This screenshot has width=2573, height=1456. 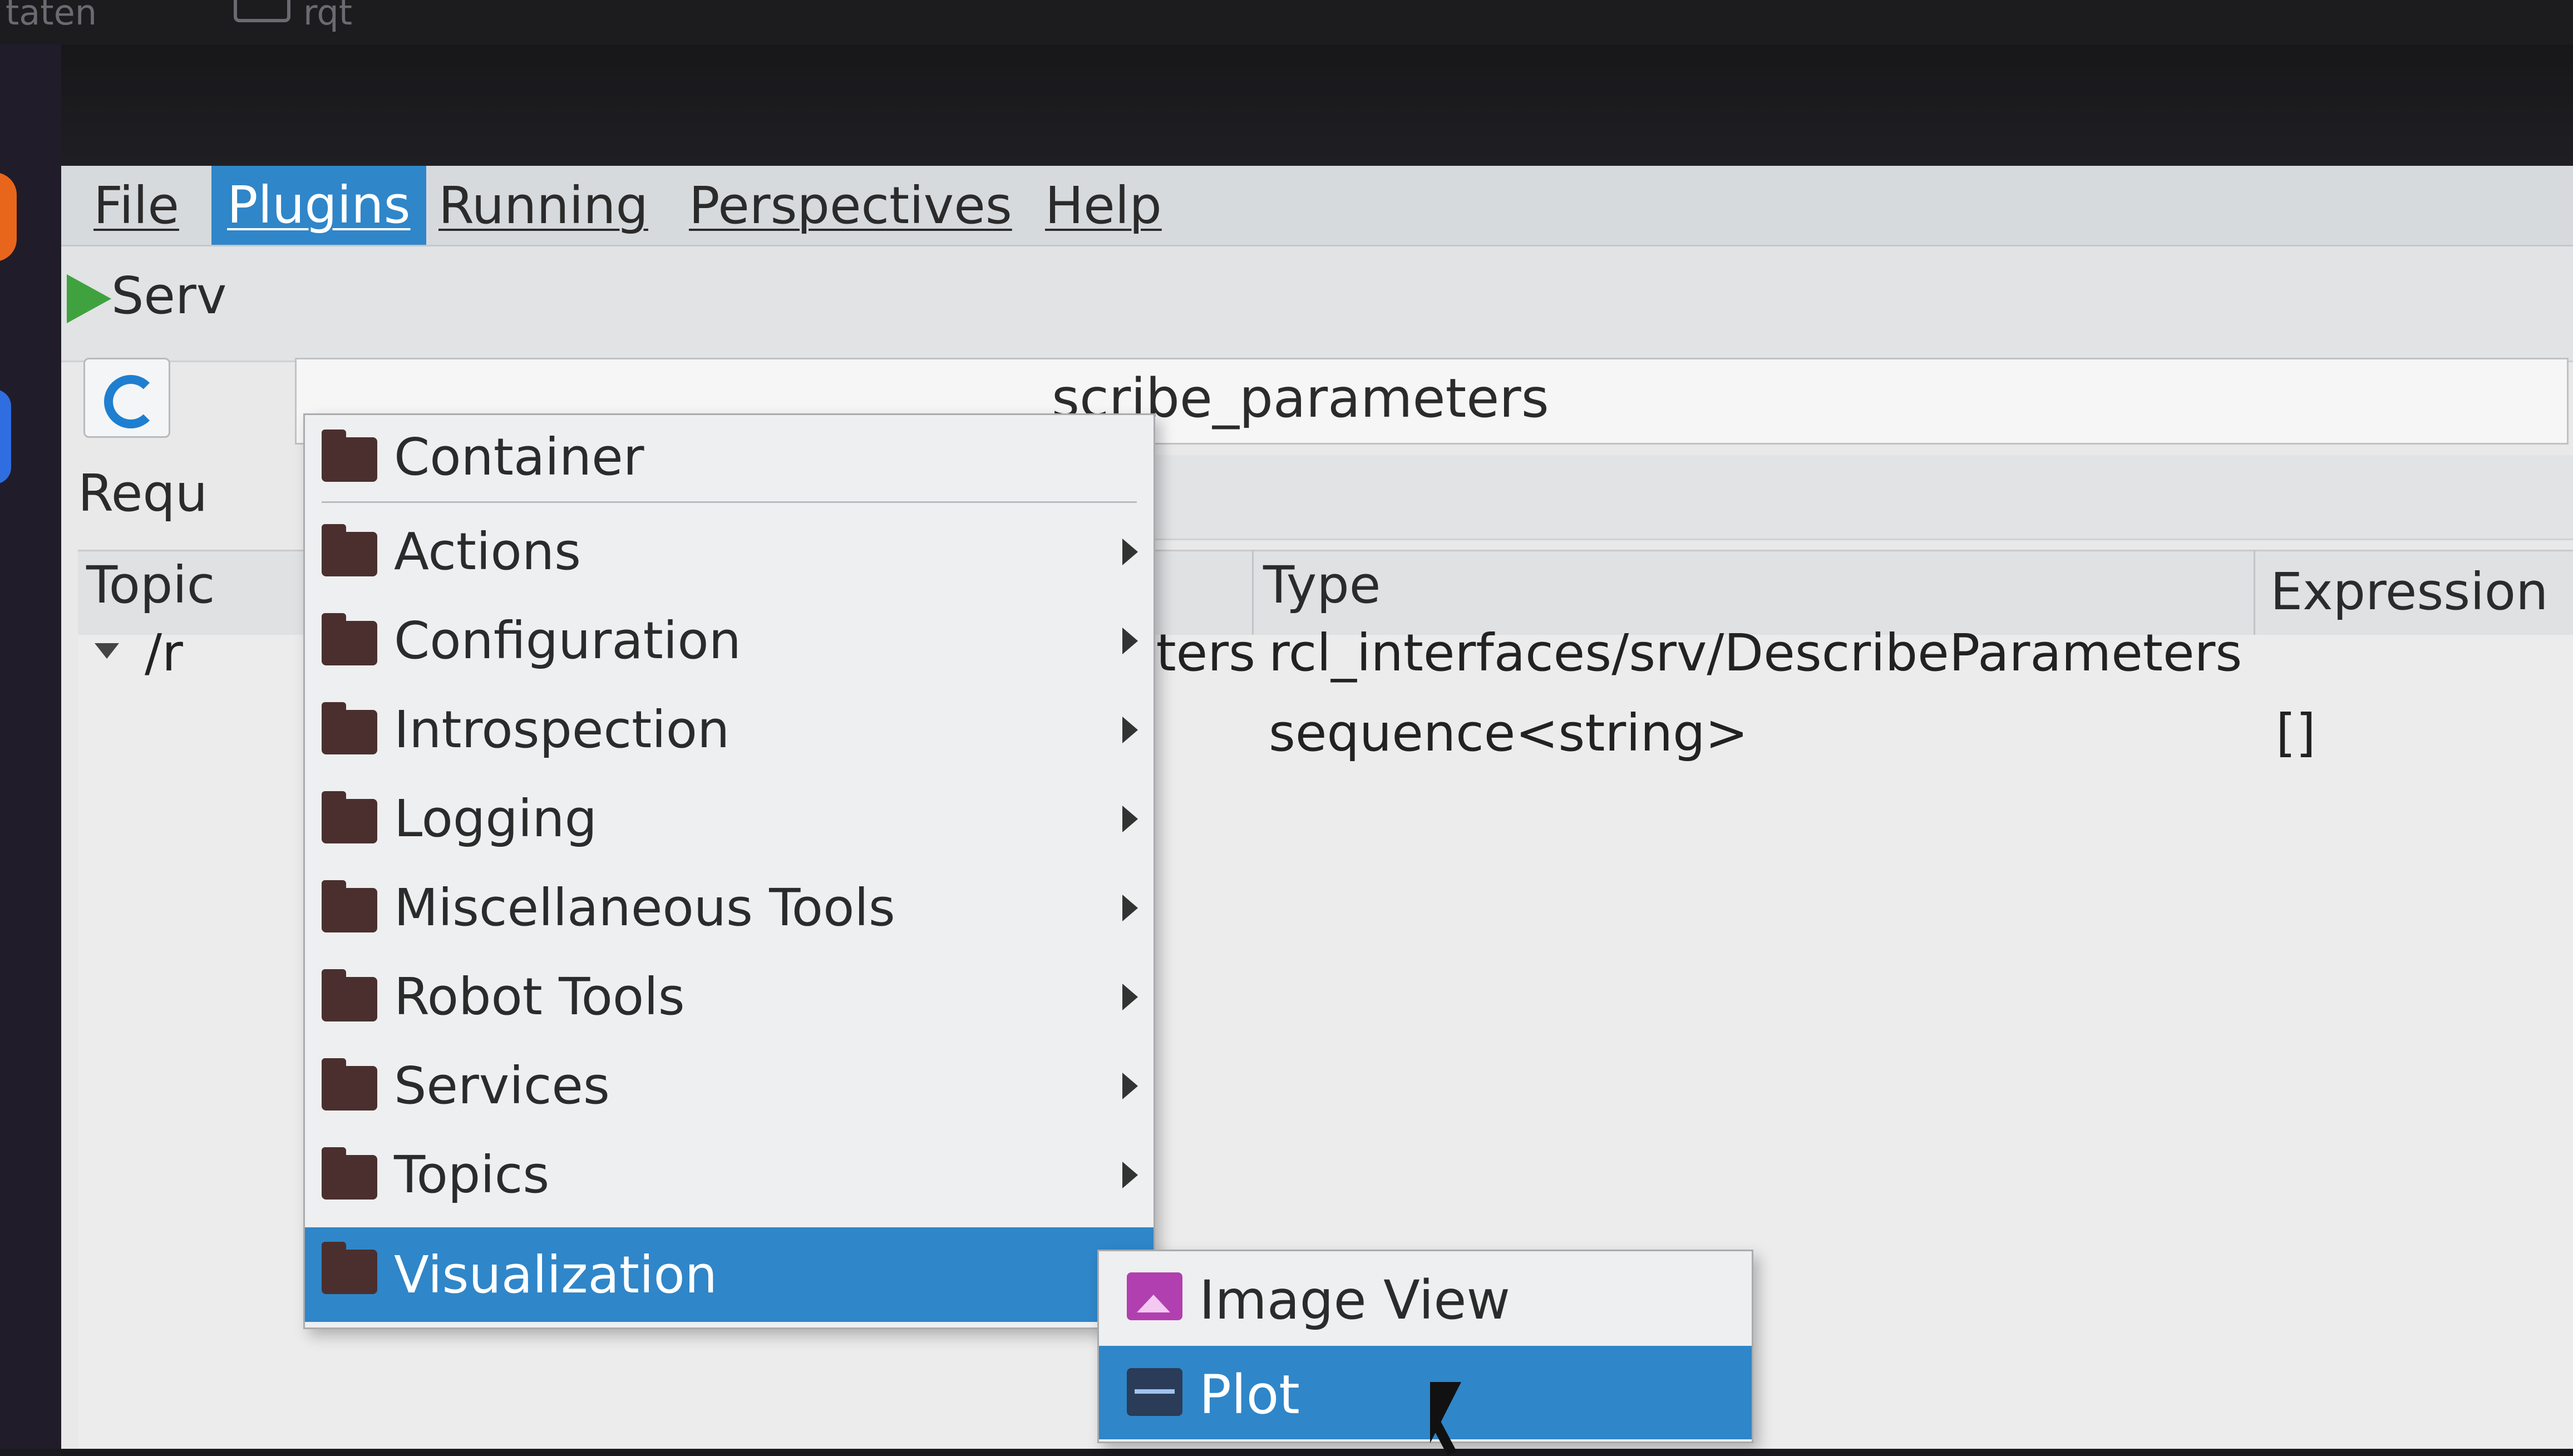 What do you see at coordinates (1425, 1392) in the screenshot?
I see `menu-item-plot: Plot` at bounding box center [1425, 1392].